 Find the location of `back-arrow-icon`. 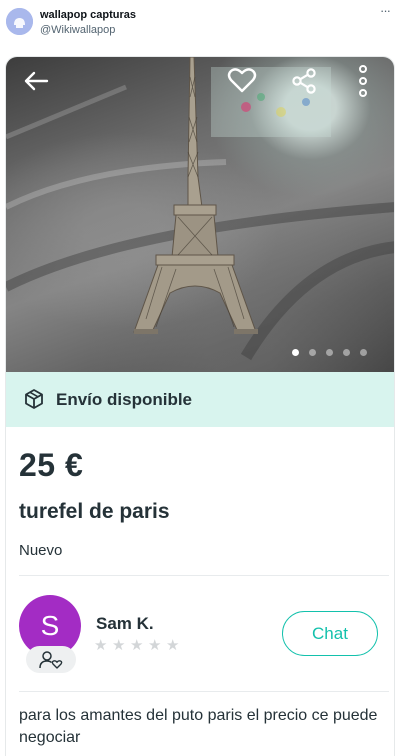

back-arrow-icon is located at coordinates (36, 81).